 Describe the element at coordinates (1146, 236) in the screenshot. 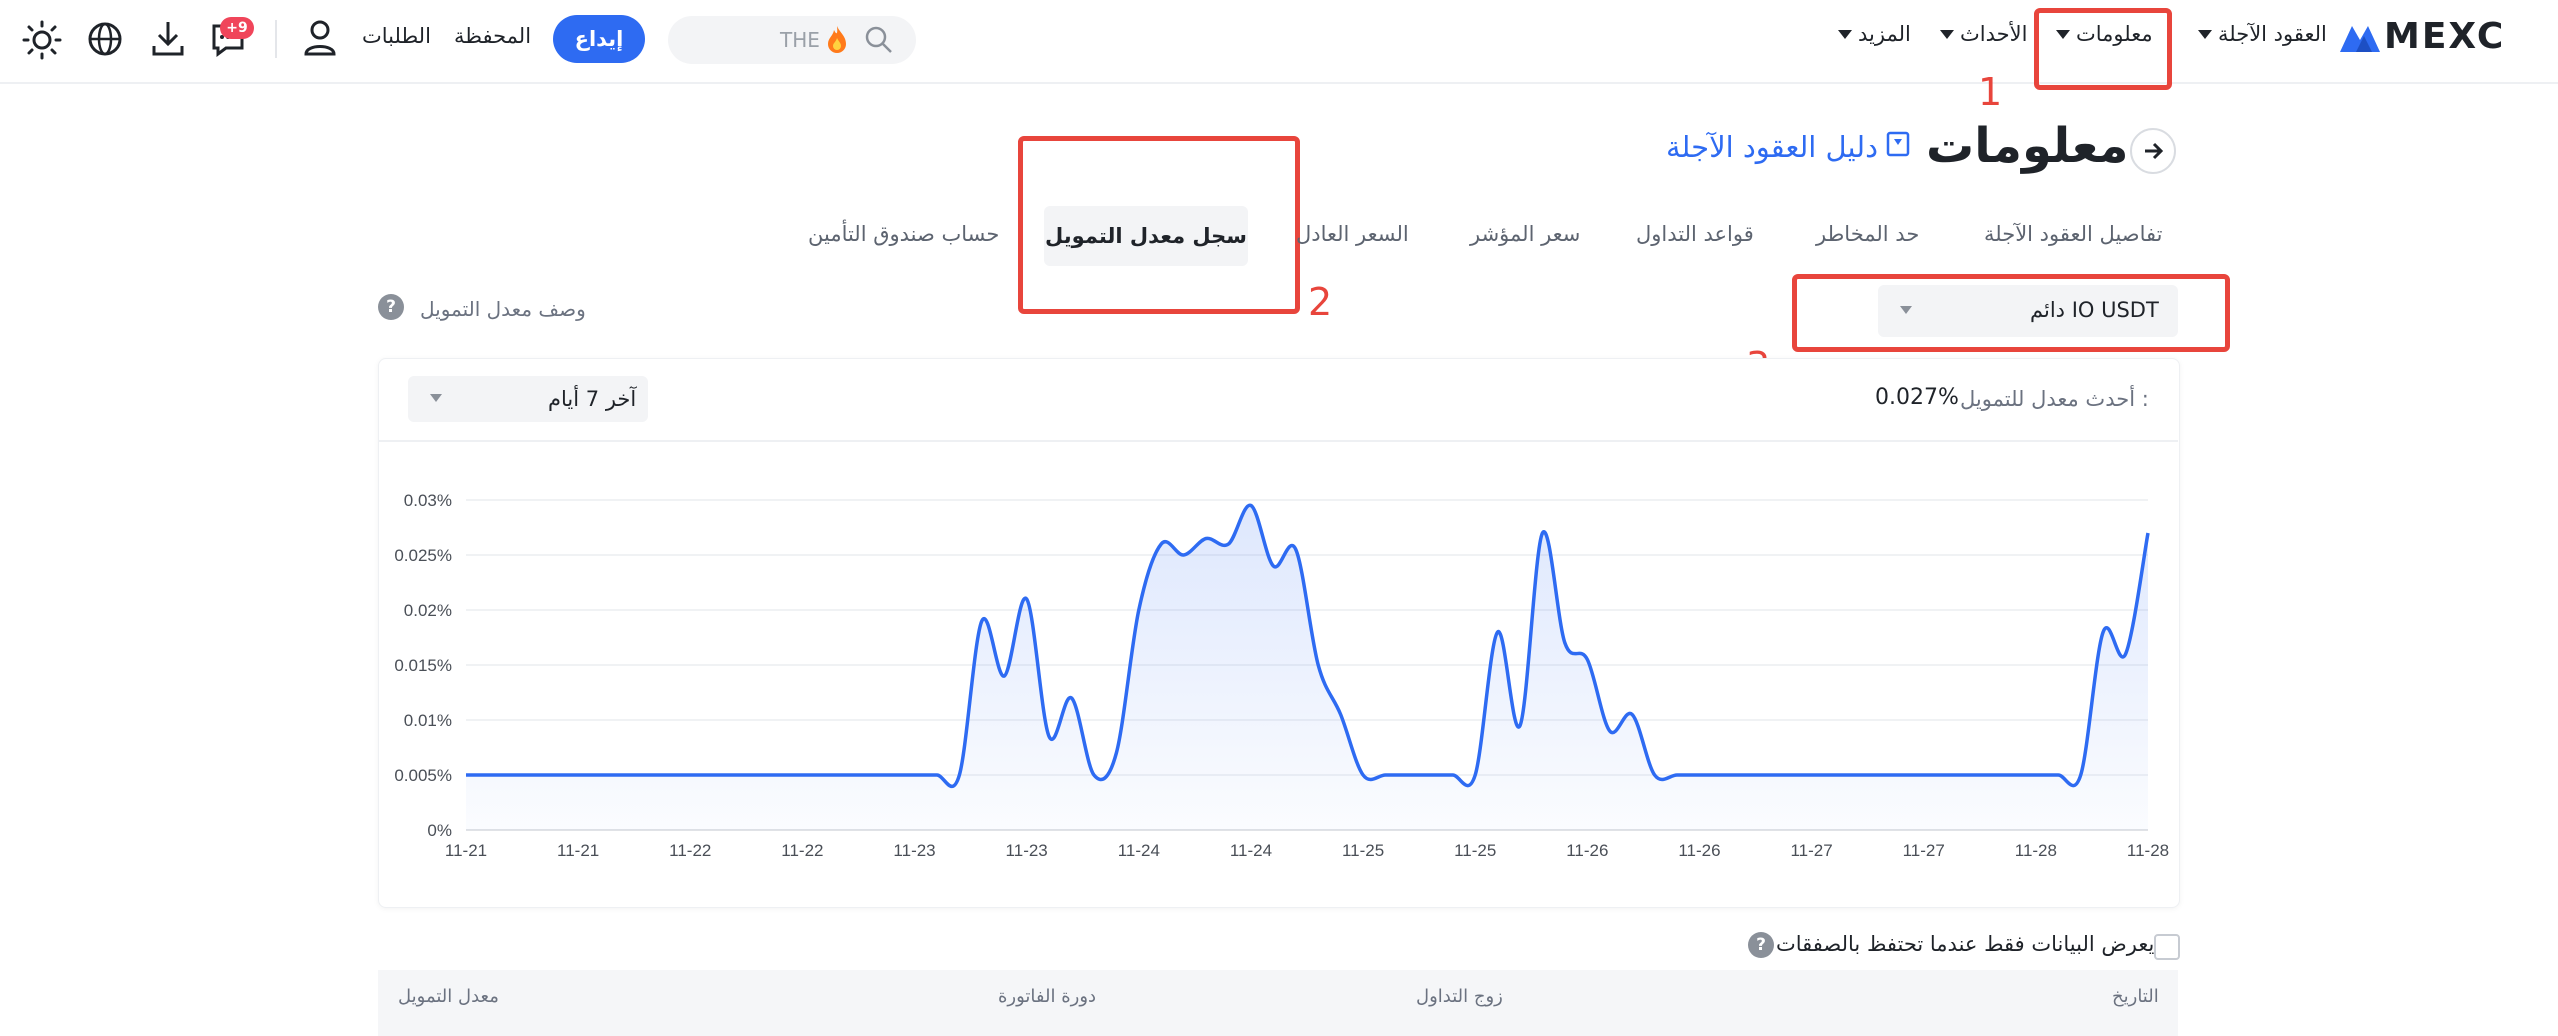

I see `tab-funding-rate-history: سجل معدل التمويل` at that location.